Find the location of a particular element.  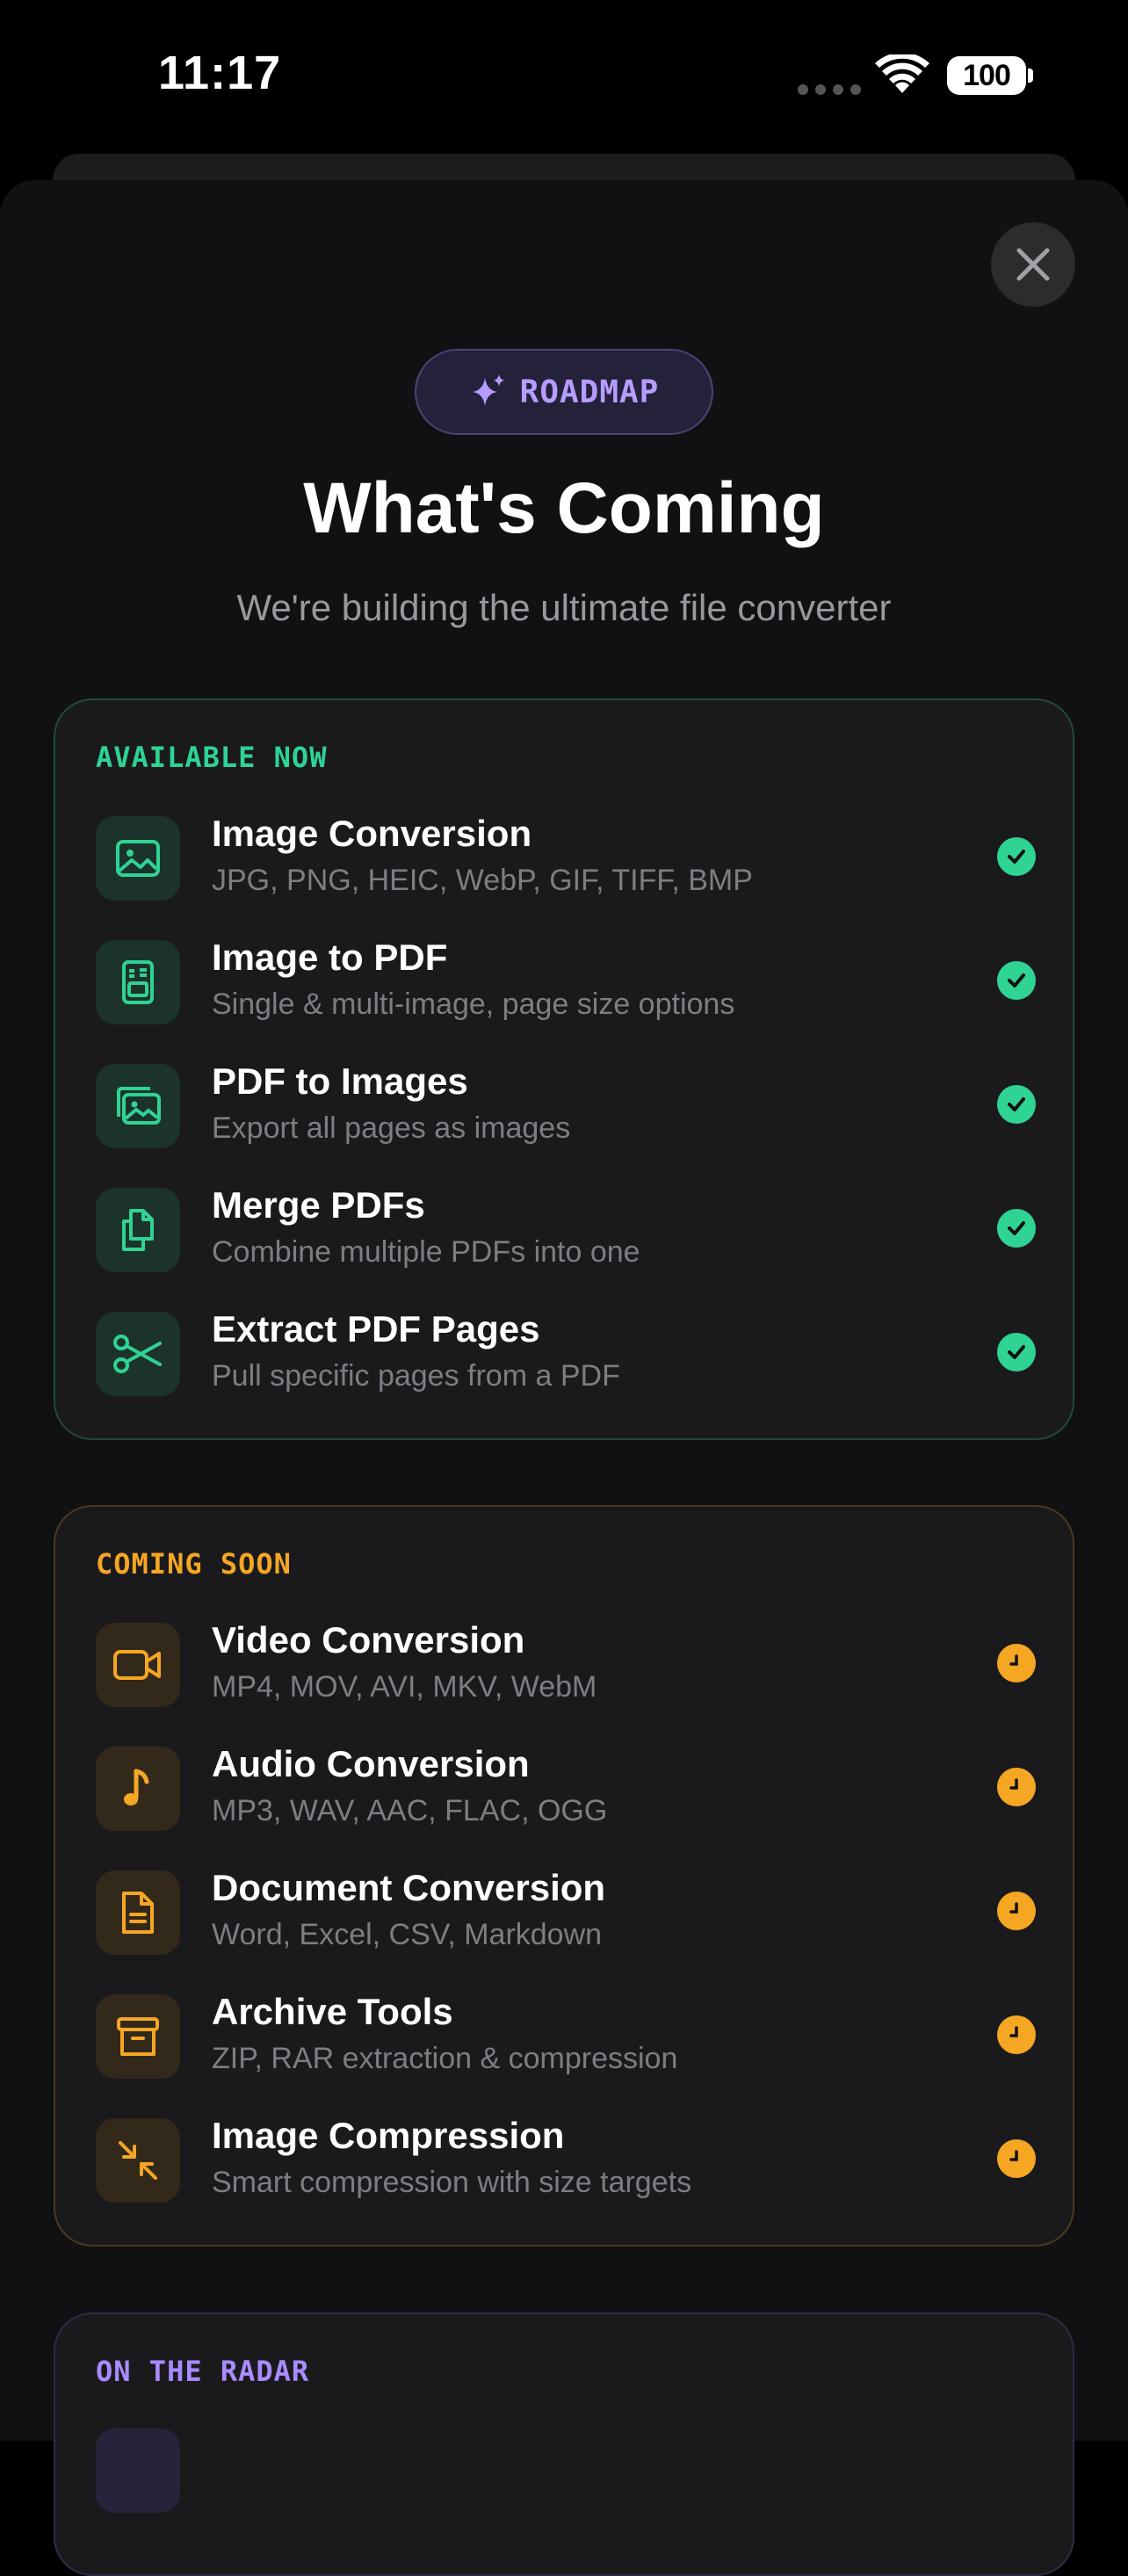

item-title: Image to PDF is located at coordinates (330, 957).